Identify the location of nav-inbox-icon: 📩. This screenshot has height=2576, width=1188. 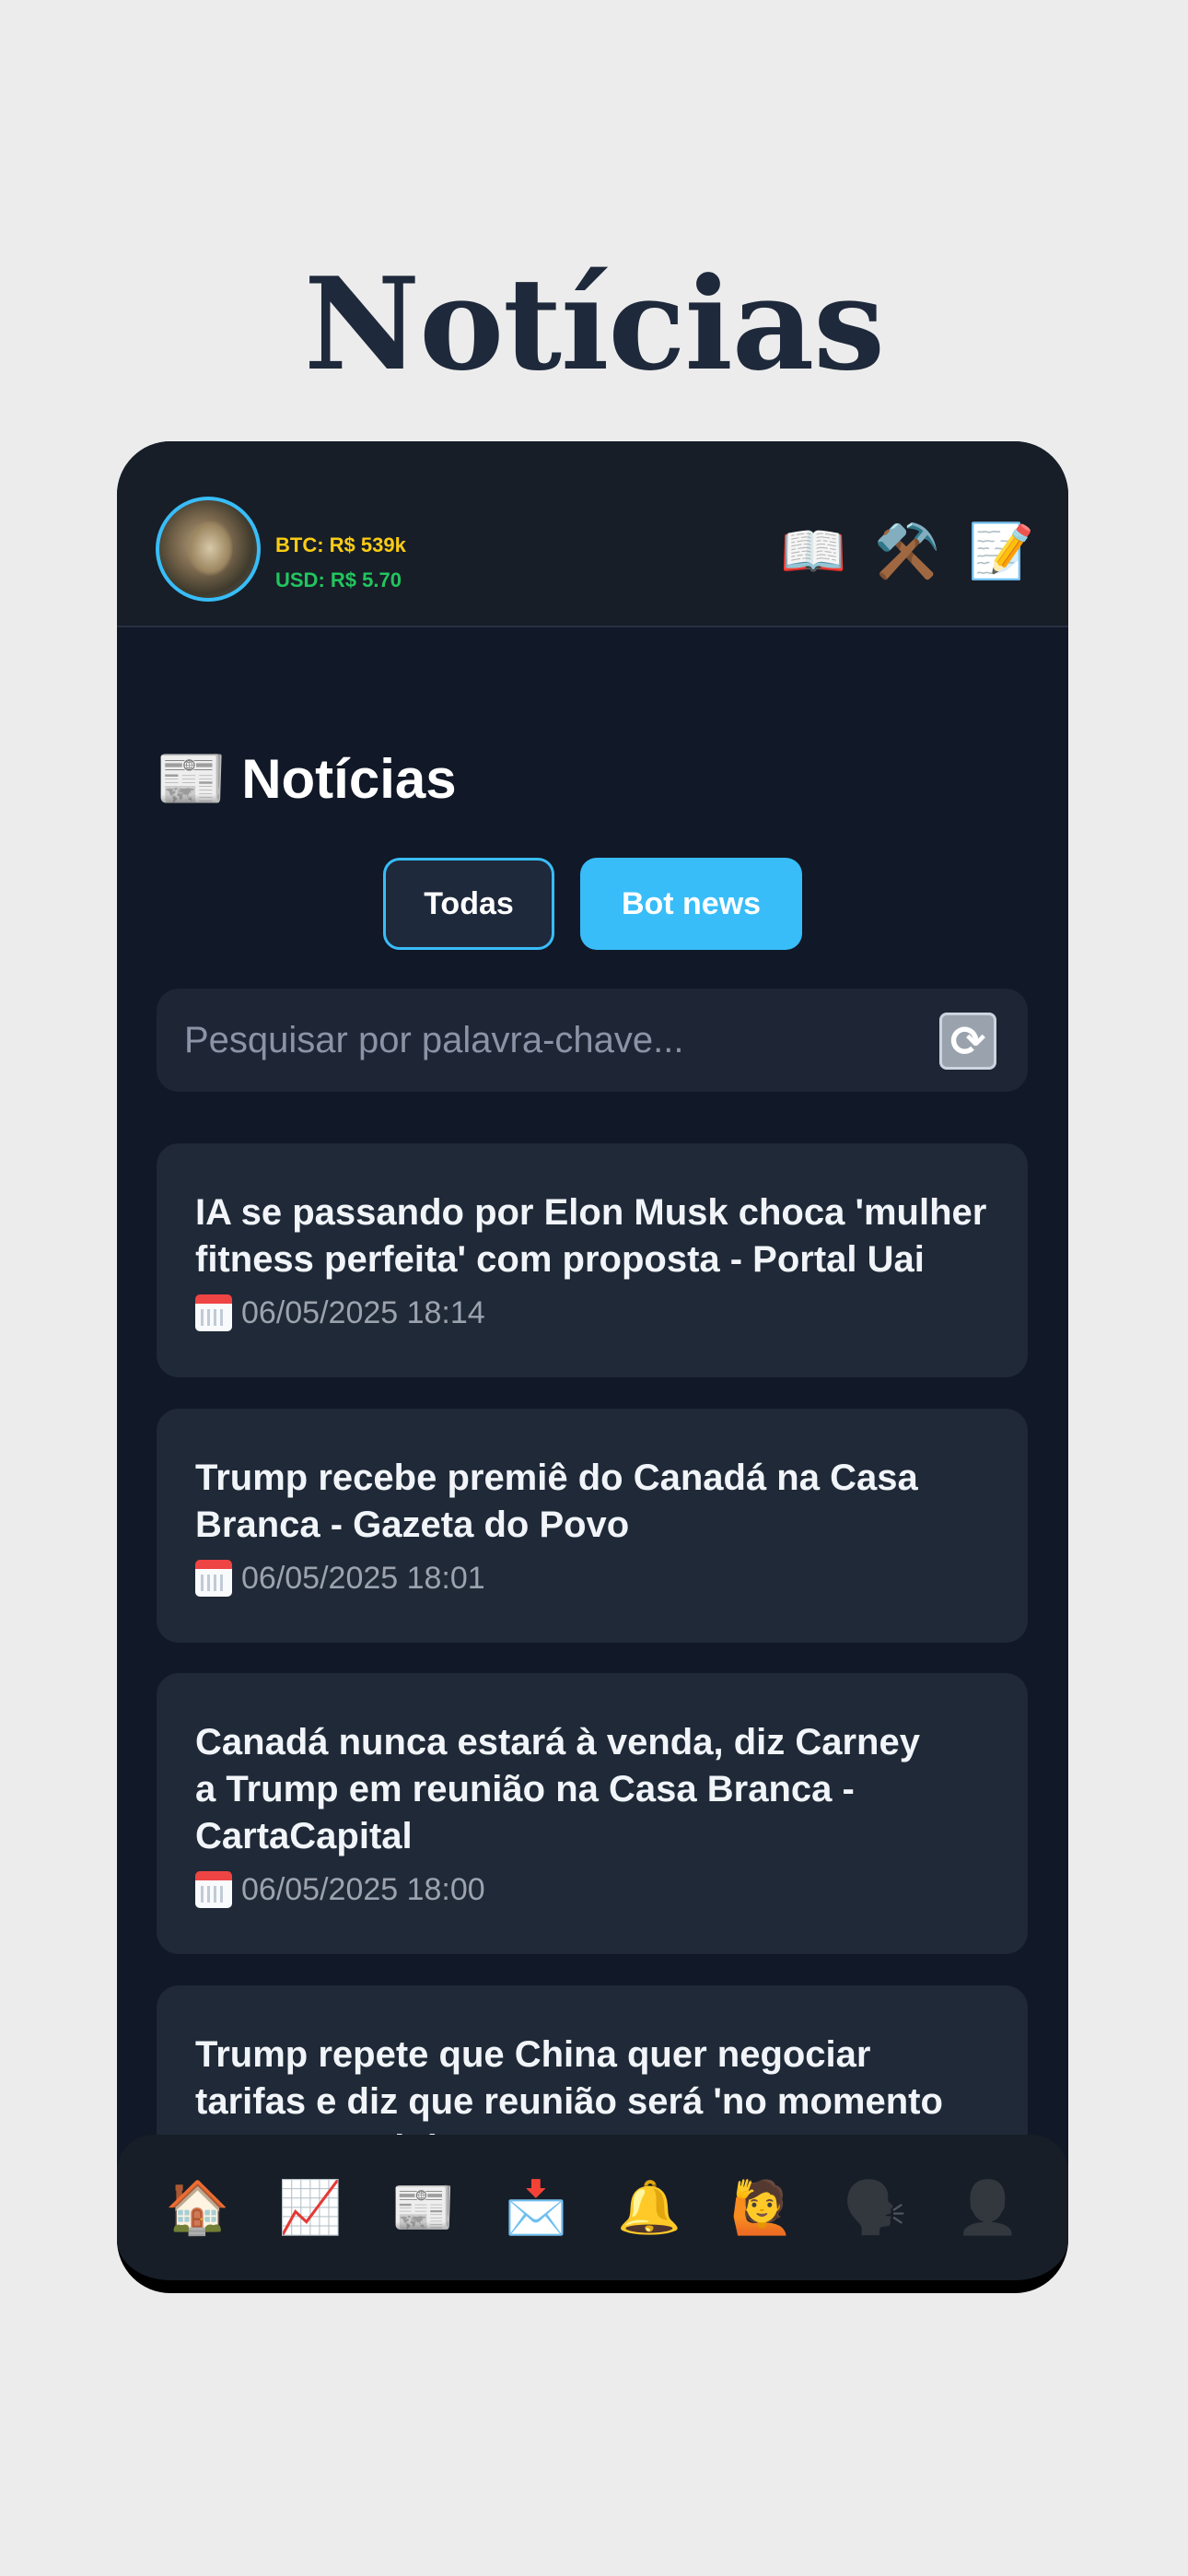
(536, 2207).